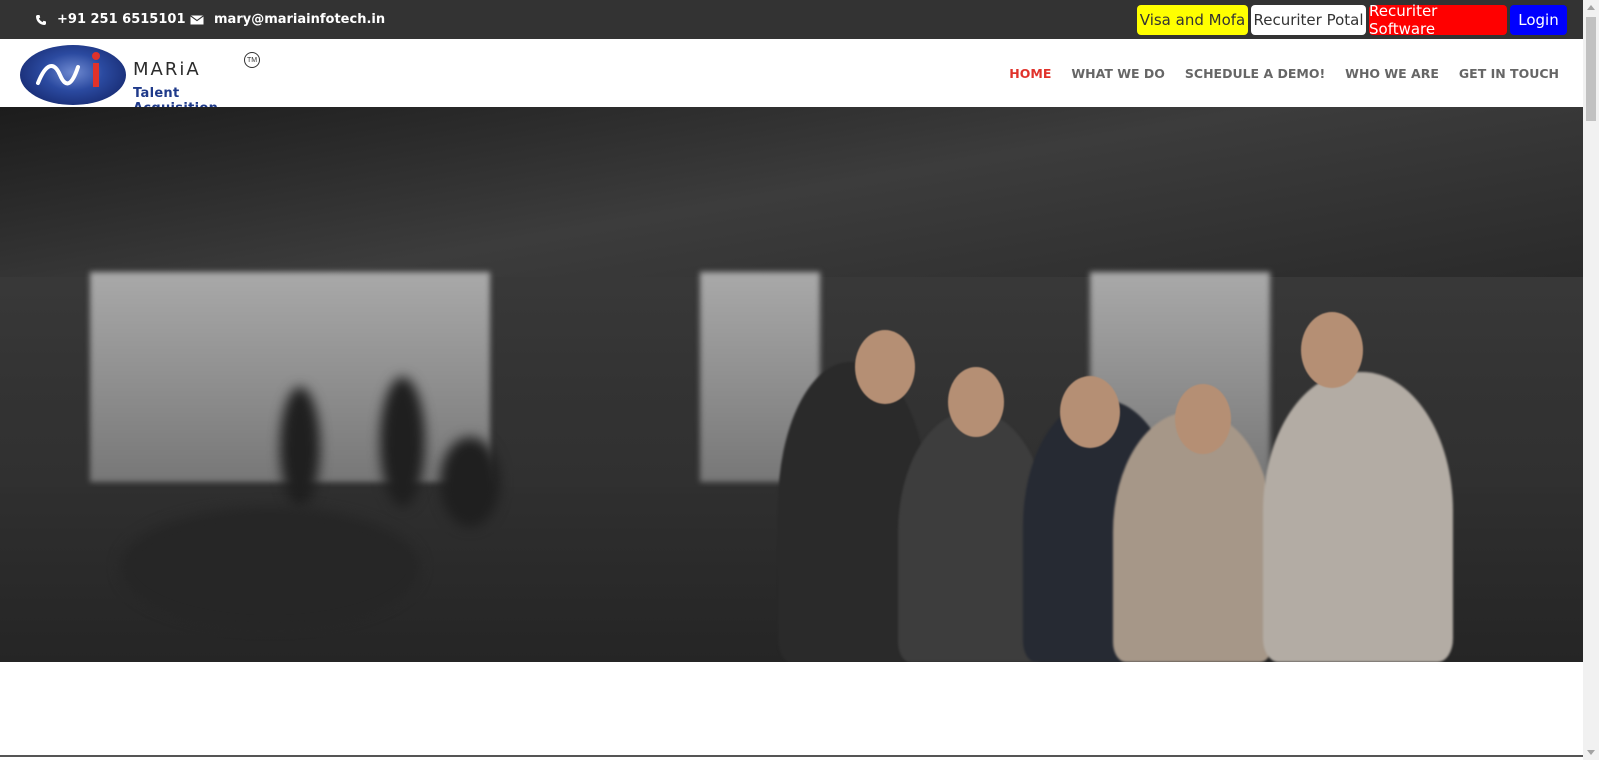  Describe the element at coordinates (1538, 20) in the screenshot. I see `login-button: Login` at that location.